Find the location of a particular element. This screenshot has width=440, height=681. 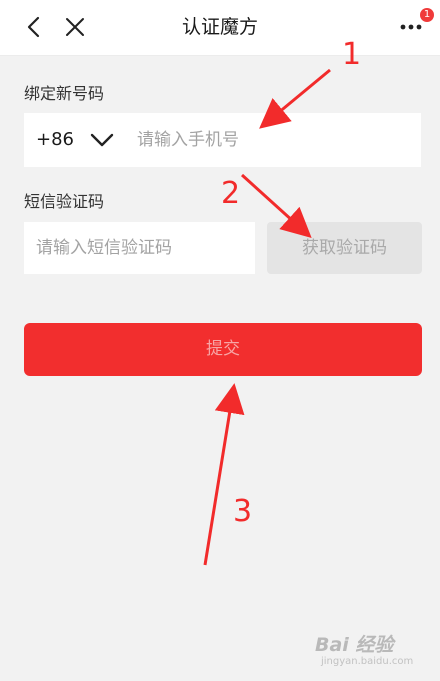

nav-bar: 认证魔方 1 is located at coordinates (220, 28).